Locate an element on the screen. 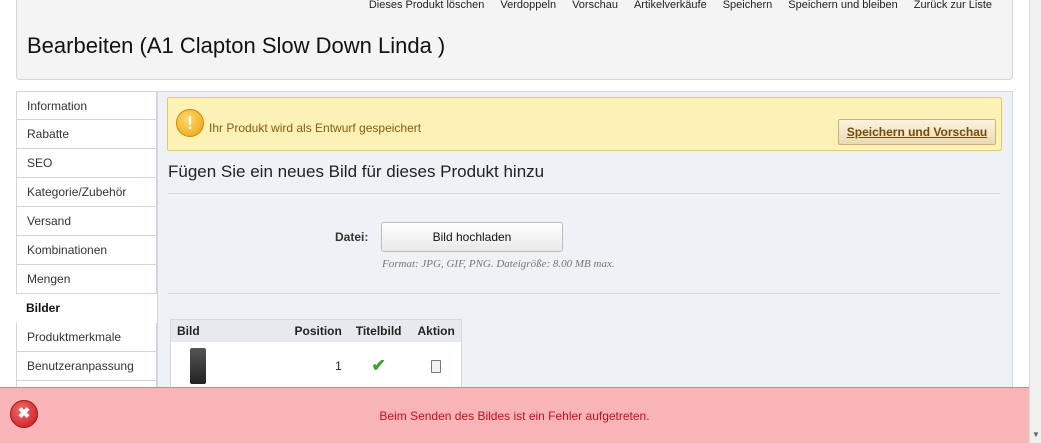  tab-images: Bilder is located at coordinates (86, 308).